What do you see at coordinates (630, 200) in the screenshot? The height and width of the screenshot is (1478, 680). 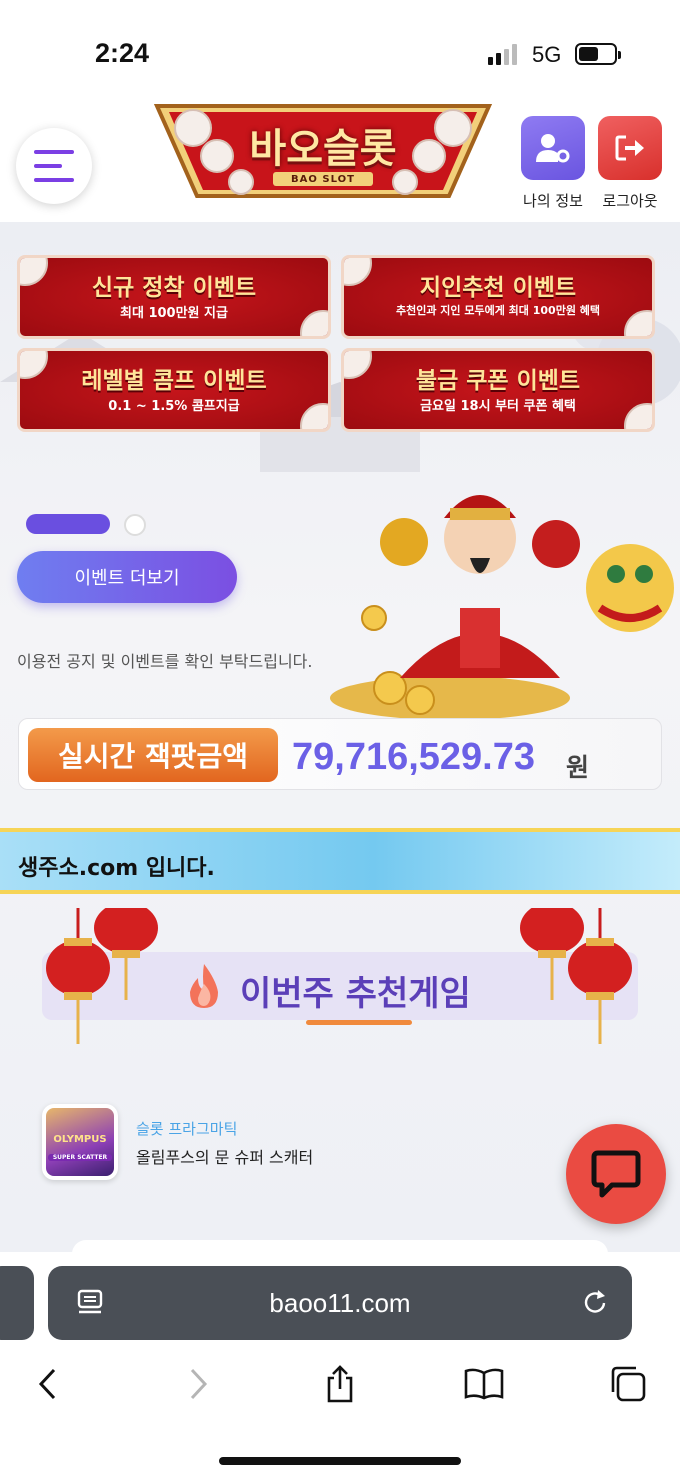 I see `logout-label: 로그아웃` at bounding box center [630, 200].